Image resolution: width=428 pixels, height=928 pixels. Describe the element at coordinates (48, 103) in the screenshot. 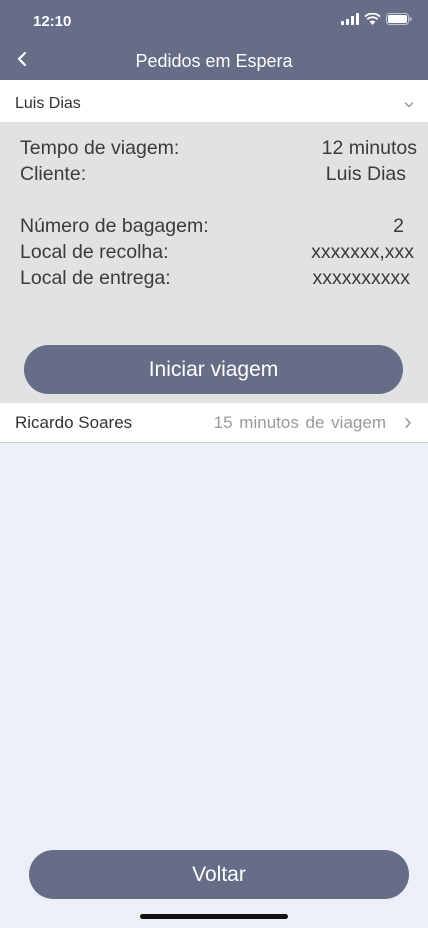

I see `request-name: Luis Dias` at that location.